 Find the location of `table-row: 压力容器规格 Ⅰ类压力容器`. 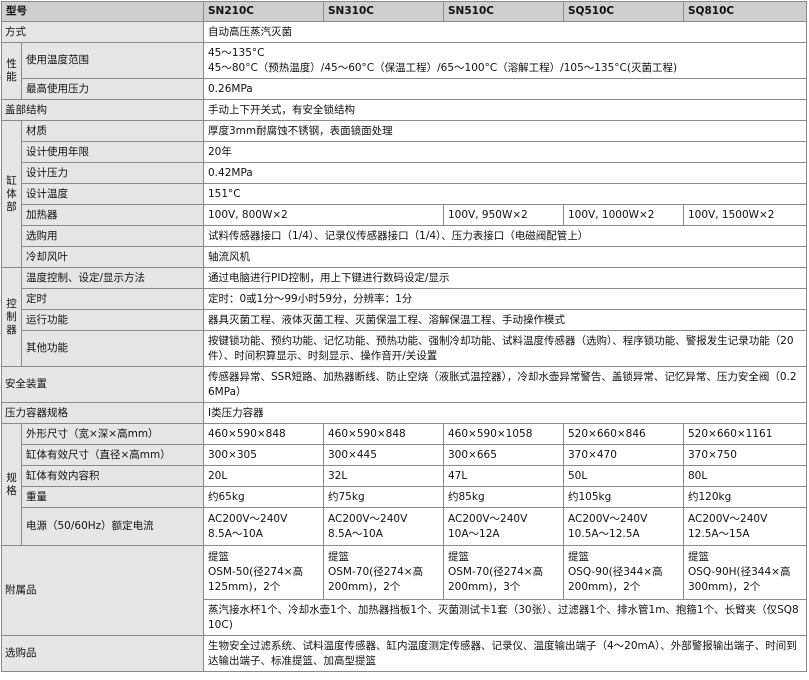

table-row: 压力容器规格 Ⅰ类压力容器 is located at coordinates (404, 413).